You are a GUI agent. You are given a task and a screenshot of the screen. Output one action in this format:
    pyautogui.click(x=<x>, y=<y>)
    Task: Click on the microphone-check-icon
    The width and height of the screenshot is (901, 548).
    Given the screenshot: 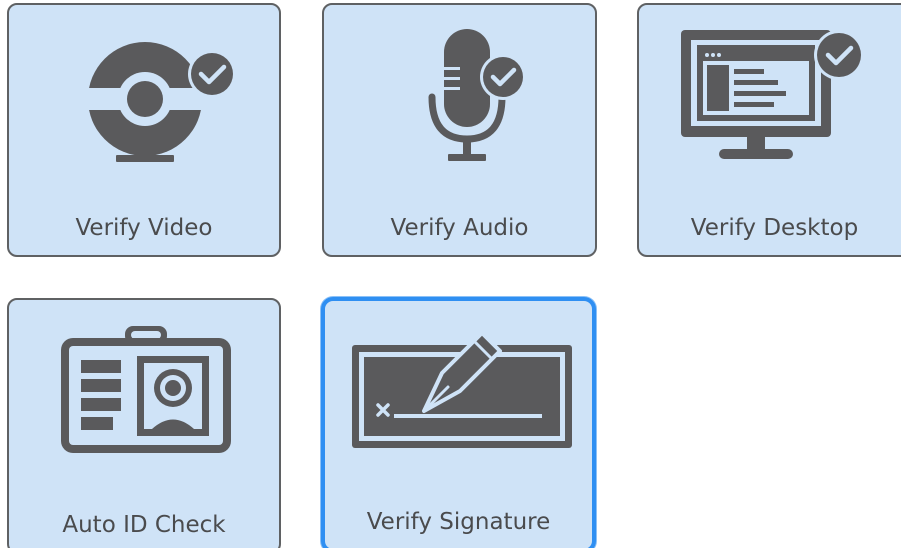 What is the action you would take?
    pyautogui.click(x=459, y=95)
    